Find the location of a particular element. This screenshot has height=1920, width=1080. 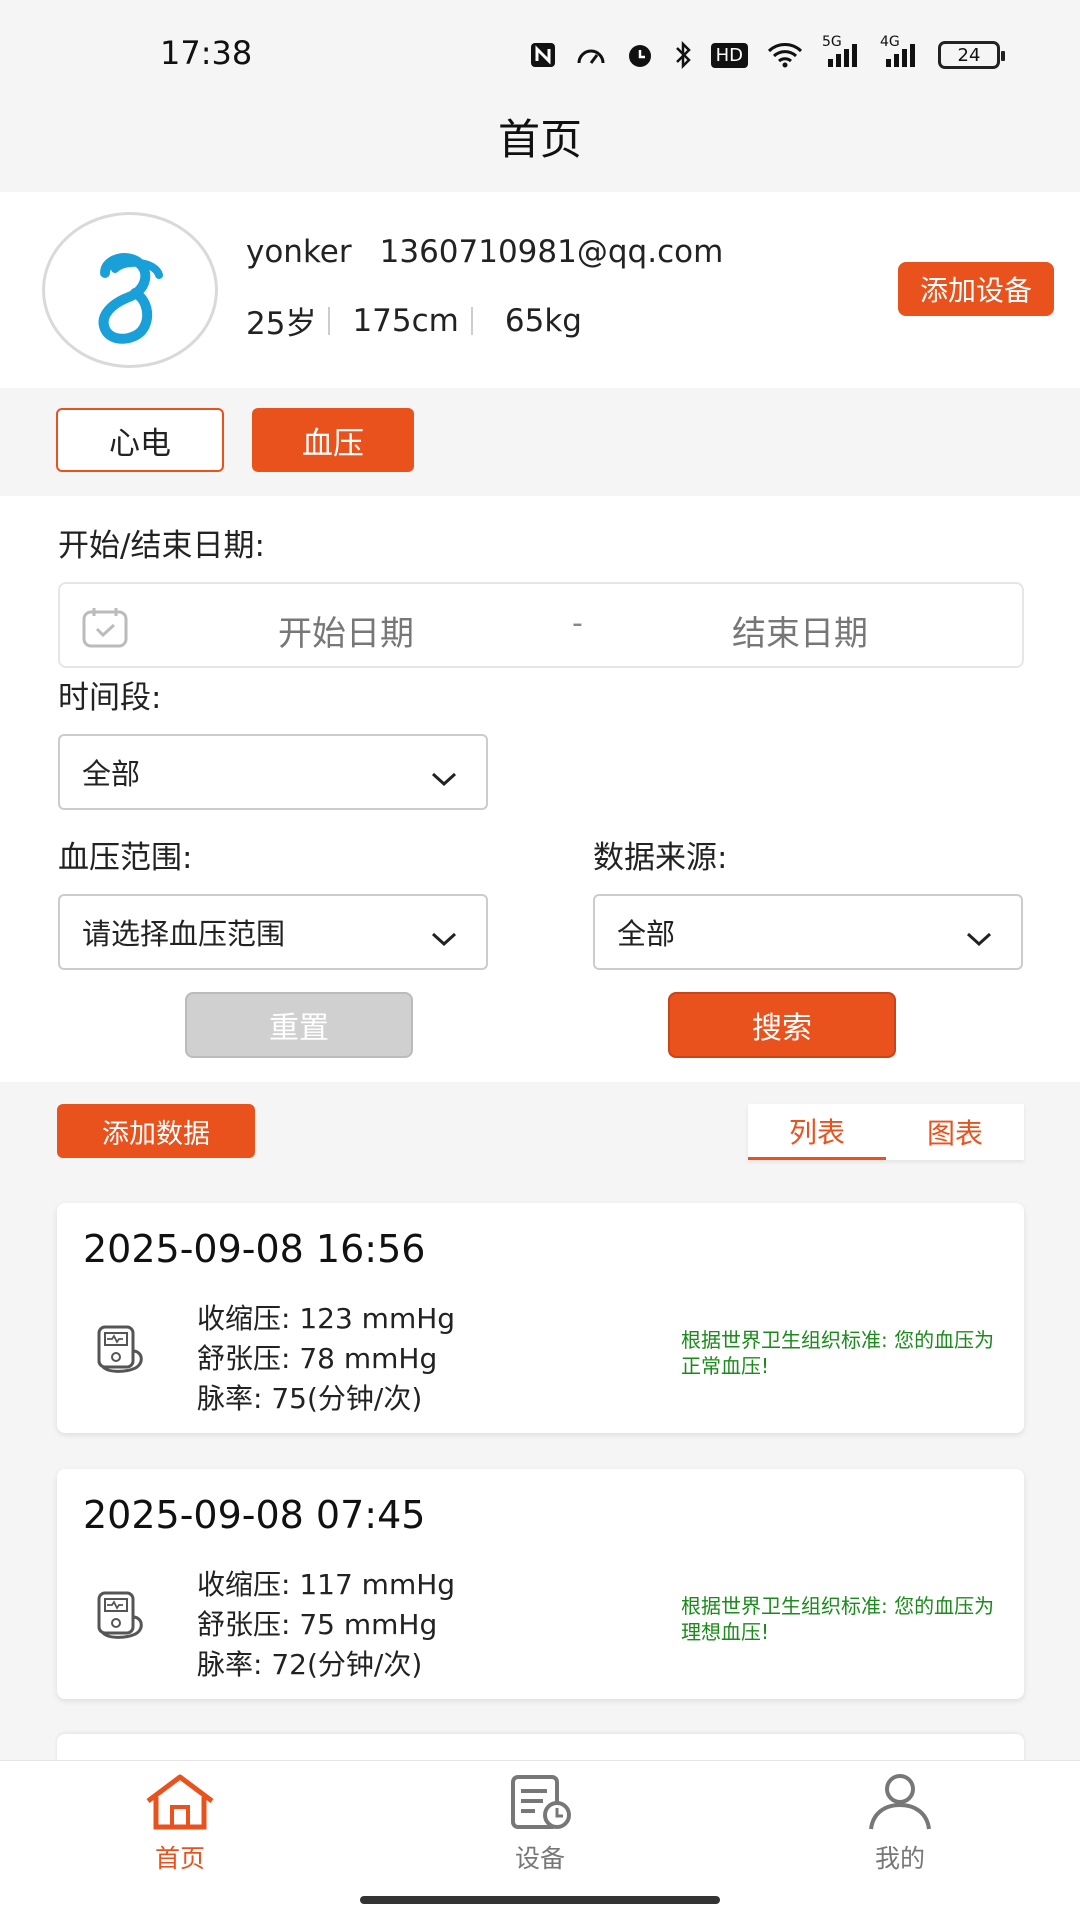

data-source-label: 数据来源: is located at coordinates (660, 858).